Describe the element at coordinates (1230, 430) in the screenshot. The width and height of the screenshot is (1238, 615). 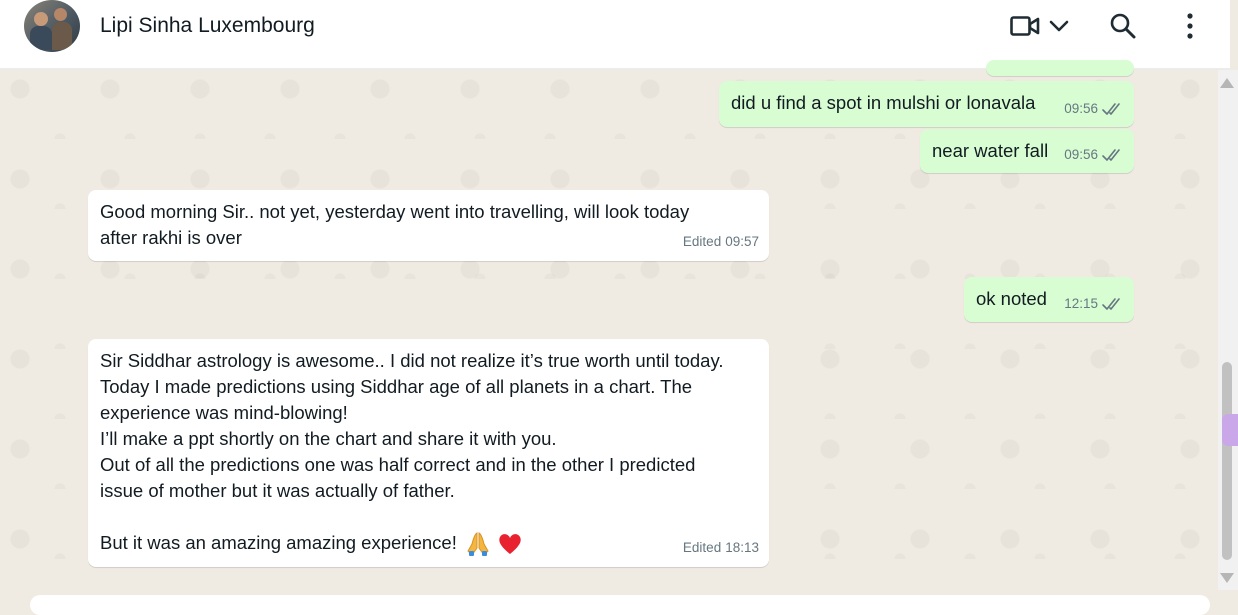
I see `side-panel-tab` at that location.